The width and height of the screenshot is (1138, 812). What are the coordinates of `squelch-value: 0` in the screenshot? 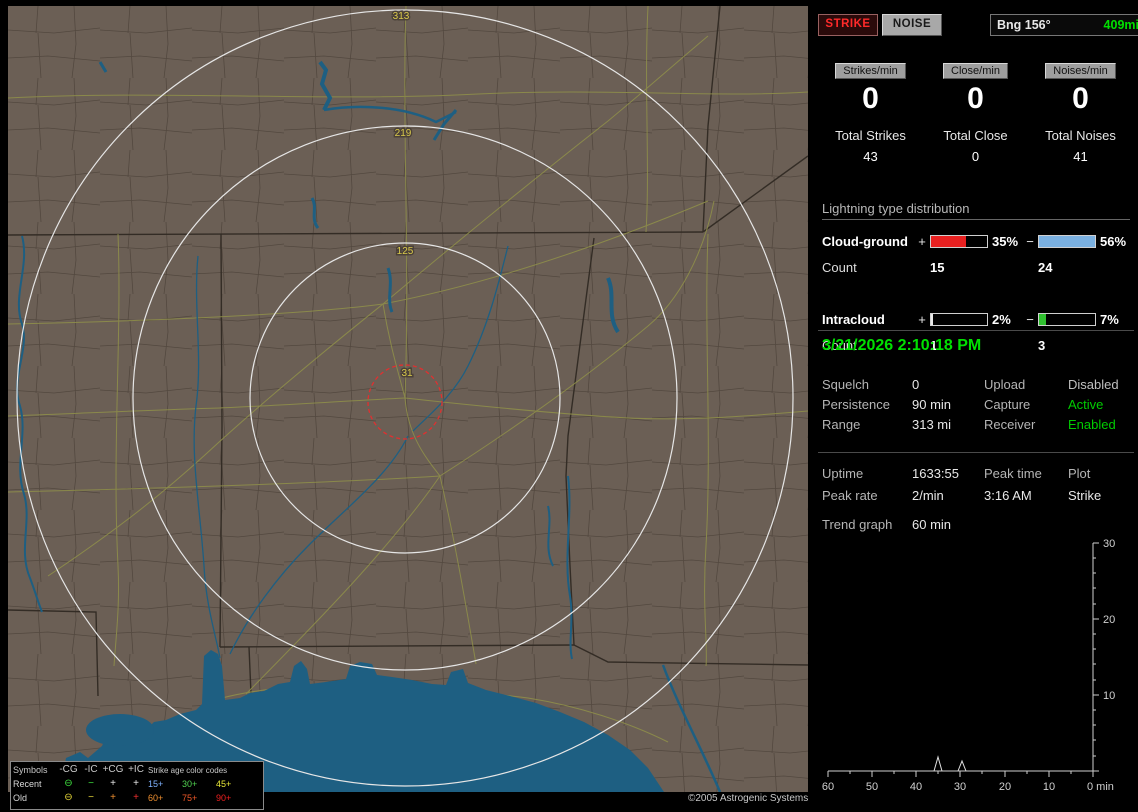 It's located at (916, 384).